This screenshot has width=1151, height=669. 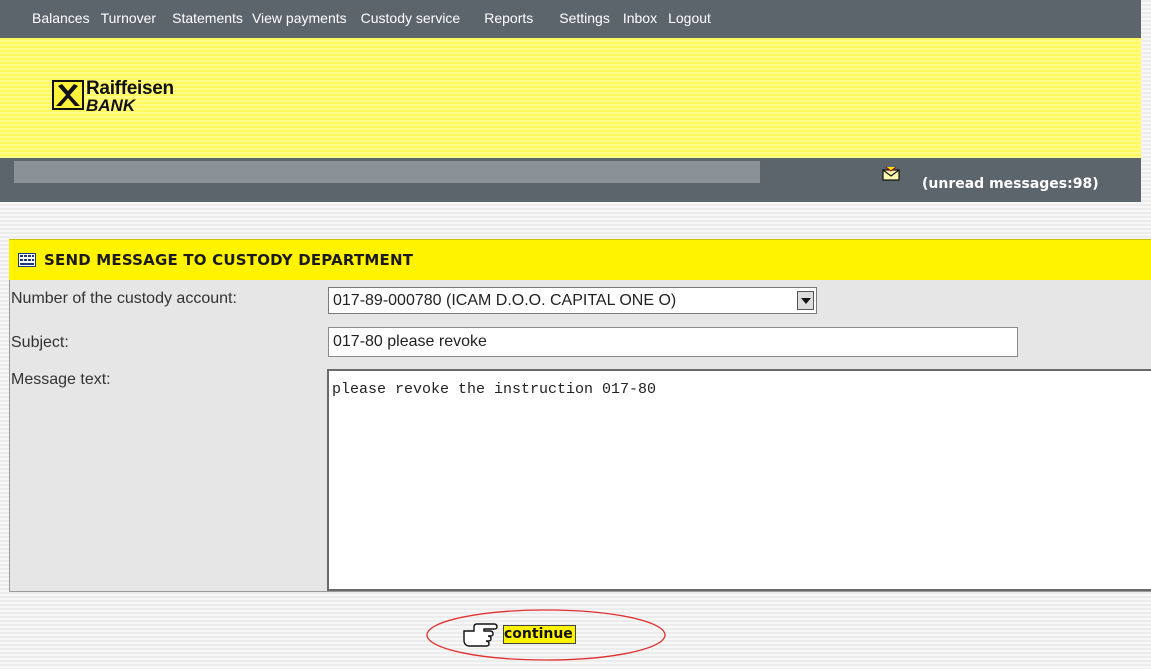 I want to click on calculator-icon, so click(x=27, y=260).